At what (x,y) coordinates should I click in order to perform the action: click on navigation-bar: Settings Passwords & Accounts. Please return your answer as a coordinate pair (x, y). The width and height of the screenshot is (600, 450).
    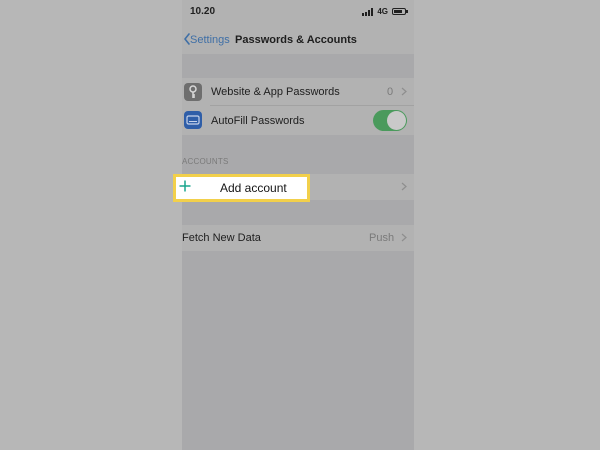
    Looking at the image, I should click on (298, 39).